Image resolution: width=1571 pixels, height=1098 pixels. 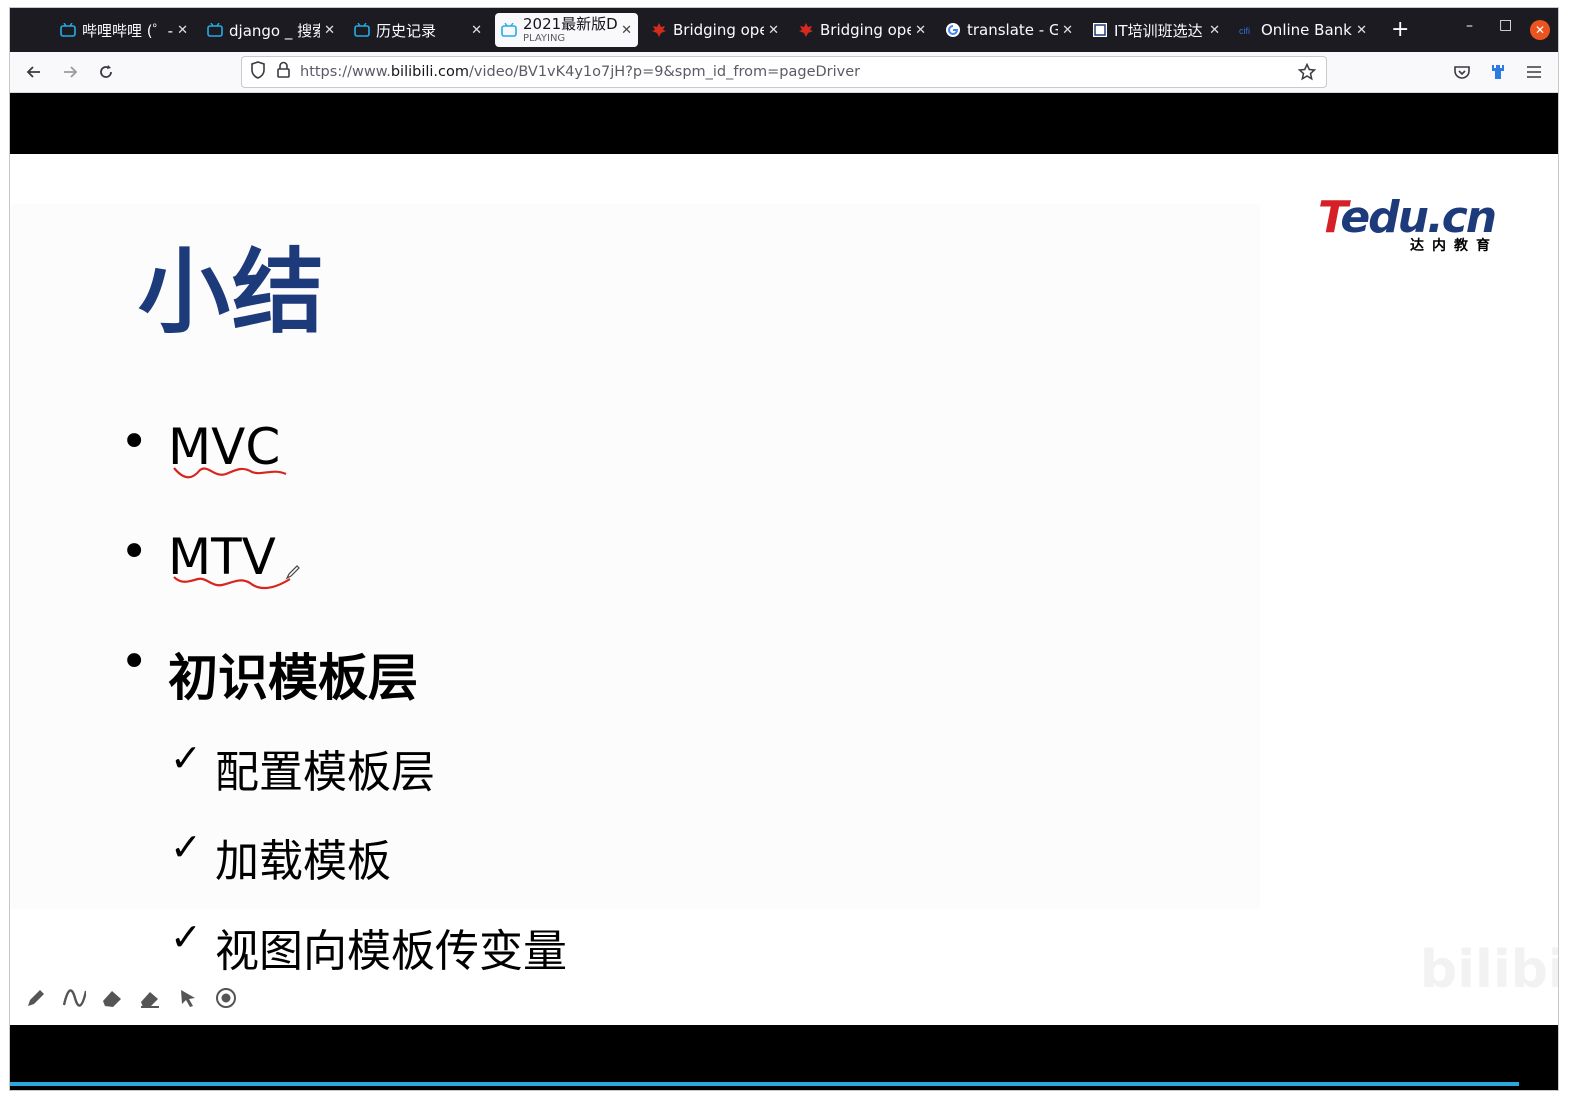 What do you see at coordinates (226, 998) in the screenshot?
I see `record-icon` at bounding box center [226, 998].